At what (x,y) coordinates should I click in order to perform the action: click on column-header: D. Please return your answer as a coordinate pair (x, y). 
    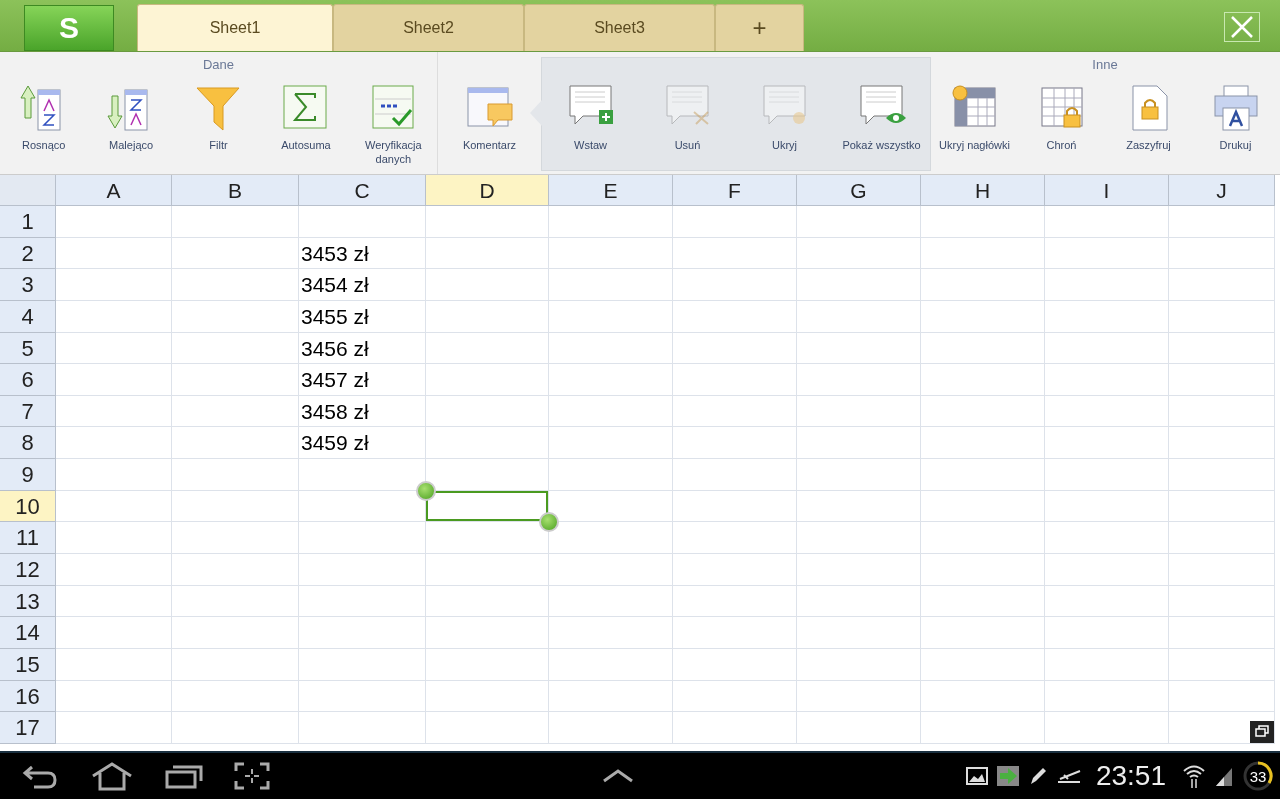
    Looking at the image, I should click on (487, 190).